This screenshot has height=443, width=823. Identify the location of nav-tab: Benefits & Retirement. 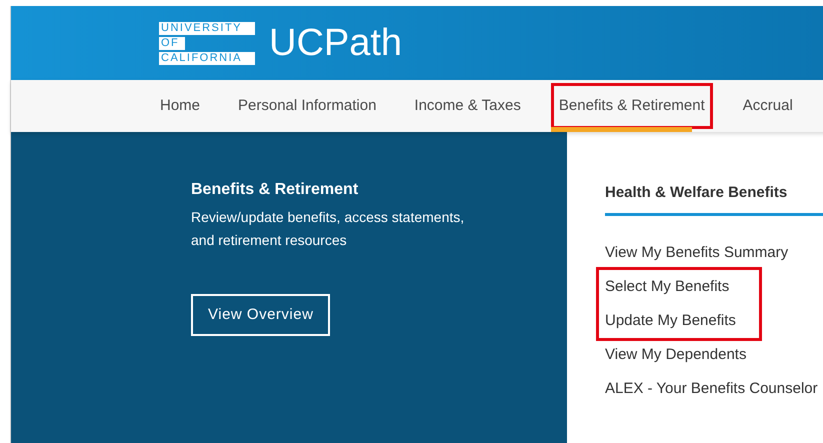
(632, 106).